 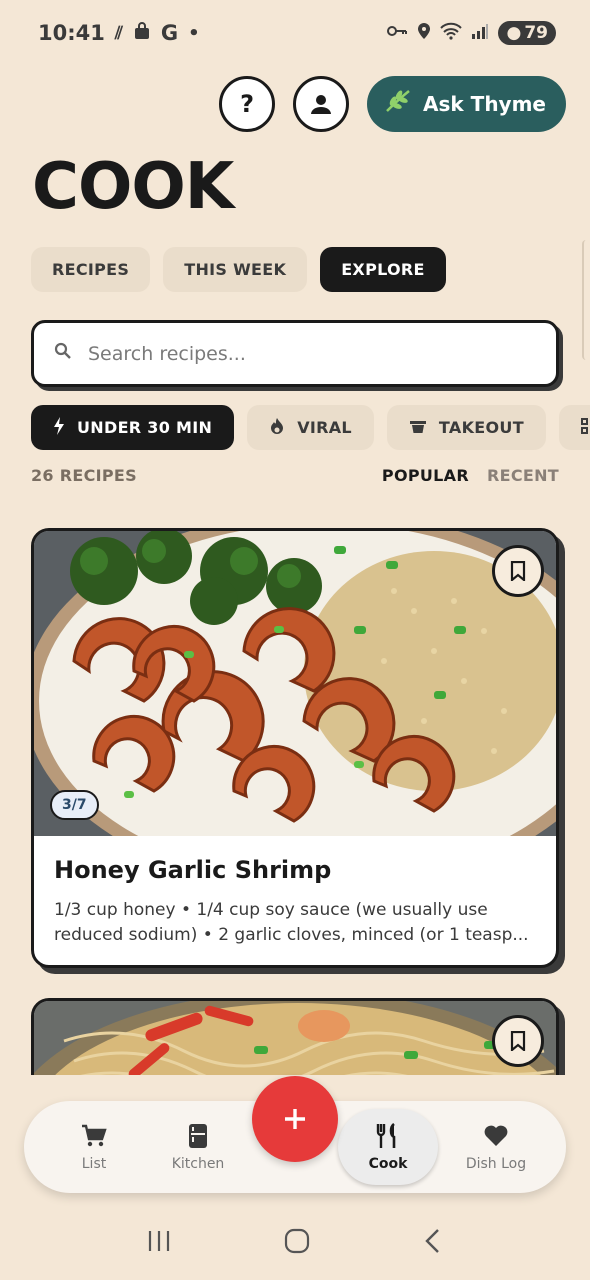 I want to click on filter-viral: VIRAL, so click(x=310, y=427).